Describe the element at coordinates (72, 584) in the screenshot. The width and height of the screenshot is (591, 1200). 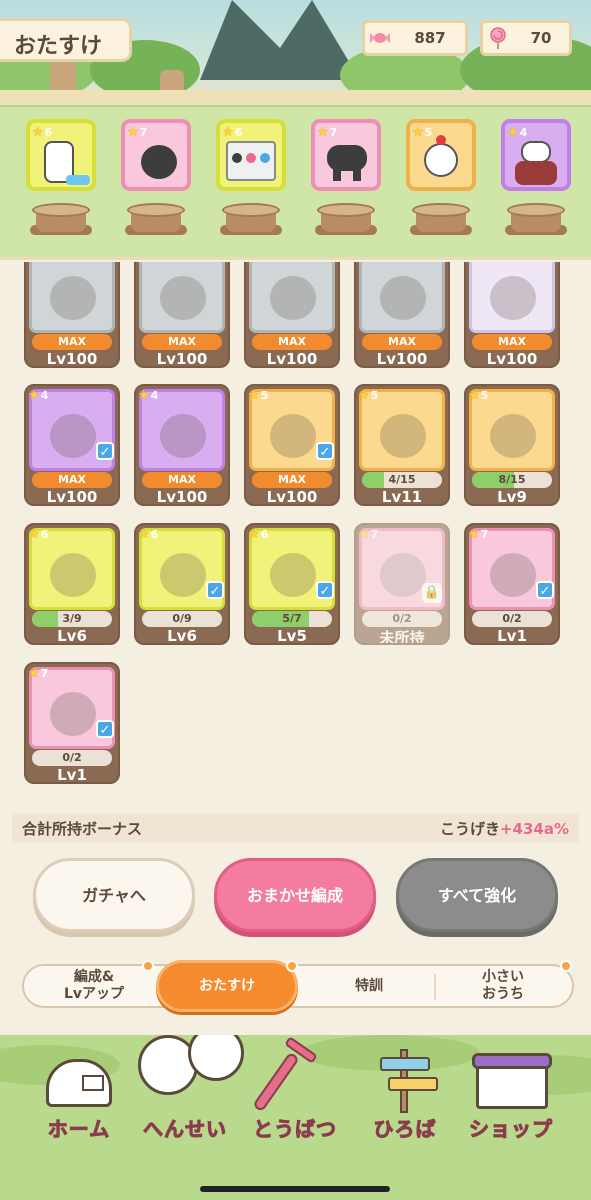
I see `otasuke-card: ★ 6 3/9 Lv6` at that location.